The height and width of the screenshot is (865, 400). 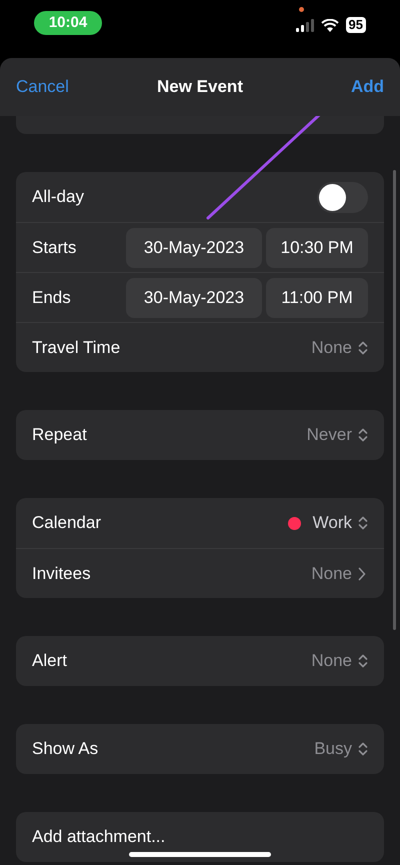 What do you see at coordinates (341, 749) in the screenshot?
I see `picker-button: Busy` at bounding box center [341, 749].